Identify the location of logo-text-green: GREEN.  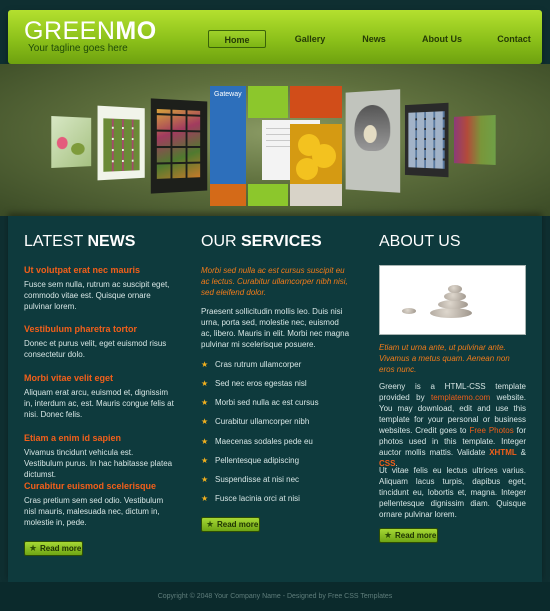
(70, 31).